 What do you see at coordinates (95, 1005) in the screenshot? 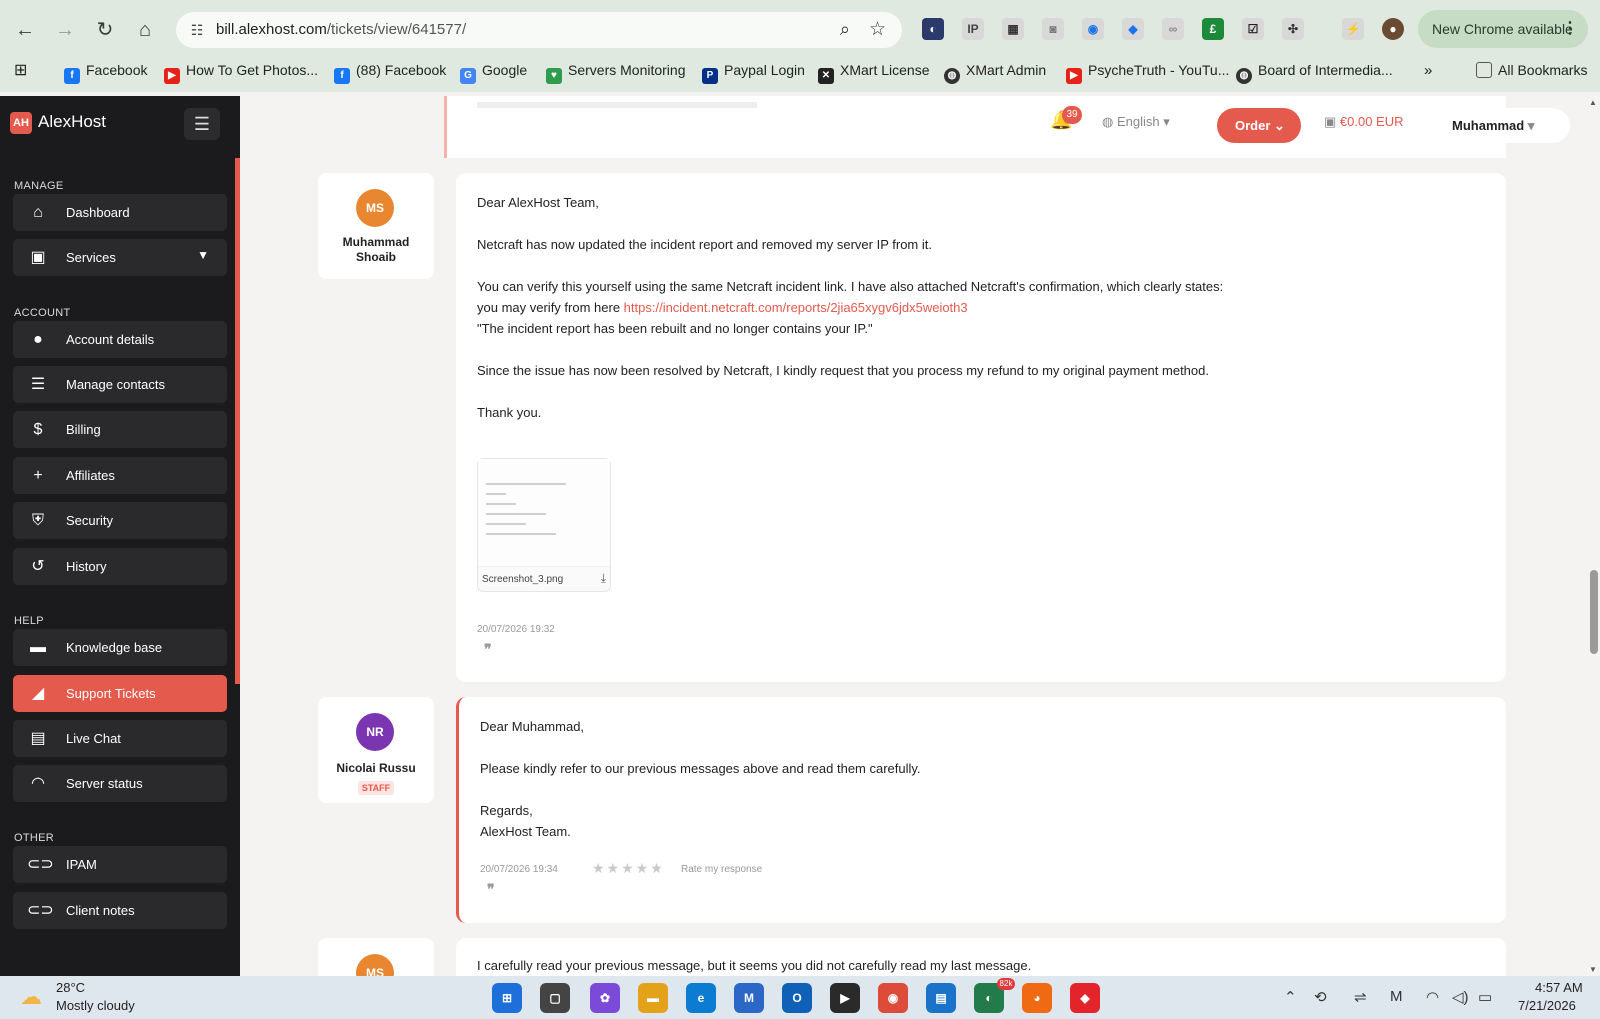
I see `weather-description: Mostly cloudy` at bounding box center [95, 1005].